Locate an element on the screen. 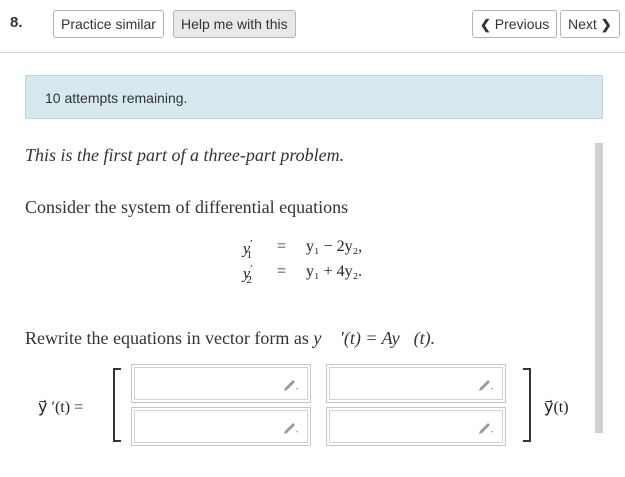 Image resolution: width=625 pixels, height=477 pixels. vector-lhs-label: y⃗ ′(t) = is located at coordinates (61, 407).